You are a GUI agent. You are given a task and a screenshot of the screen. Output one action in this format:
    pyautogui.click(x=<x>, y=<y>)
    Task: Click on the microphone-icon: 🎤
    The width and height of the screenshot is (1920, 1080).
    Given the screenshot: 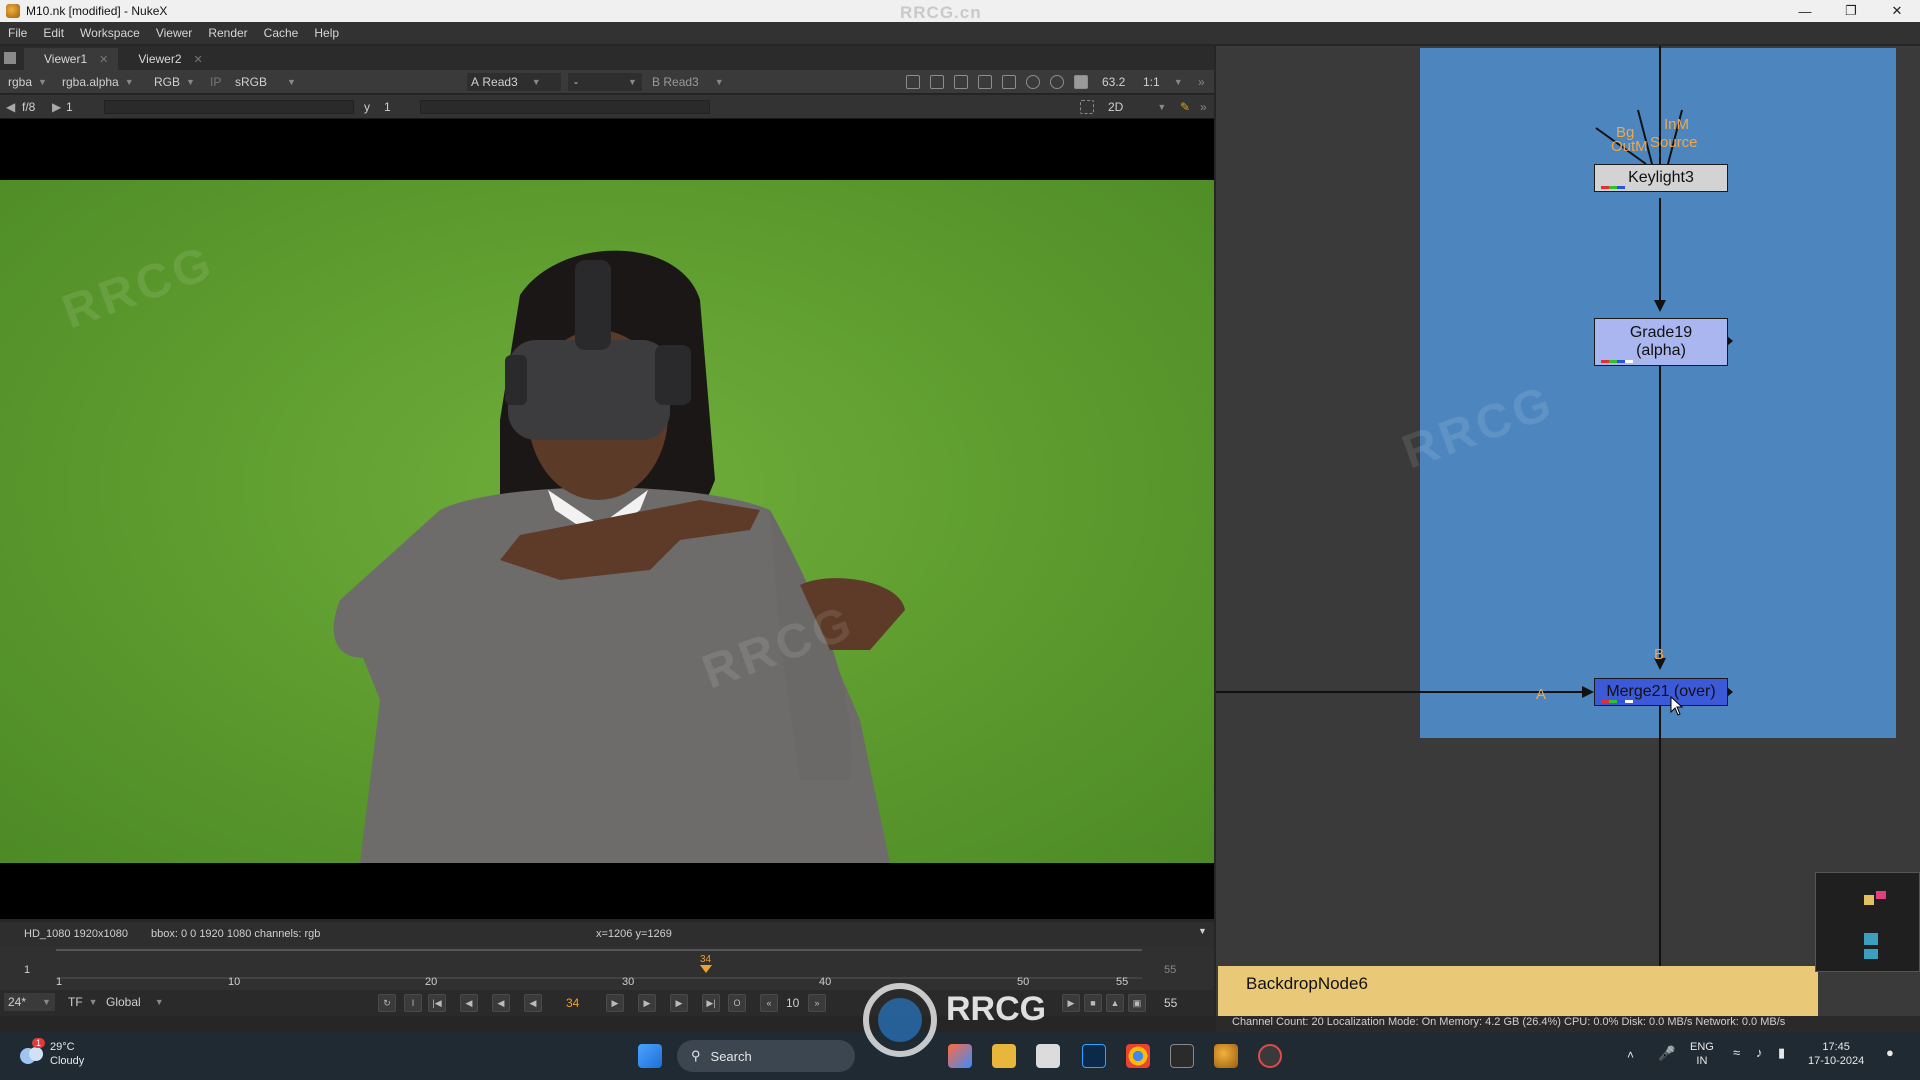 What is the action you would take?
    pyautogui.click(x=1666, y=1053)
    